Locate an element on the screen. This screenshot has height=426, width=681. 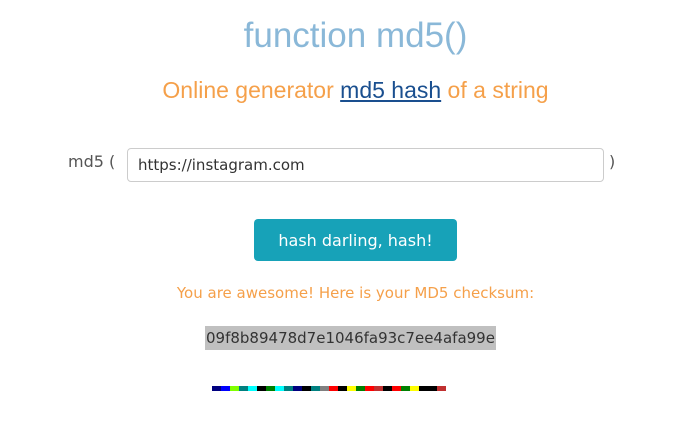
hash-color-strip is located at coordinates (329, 388).